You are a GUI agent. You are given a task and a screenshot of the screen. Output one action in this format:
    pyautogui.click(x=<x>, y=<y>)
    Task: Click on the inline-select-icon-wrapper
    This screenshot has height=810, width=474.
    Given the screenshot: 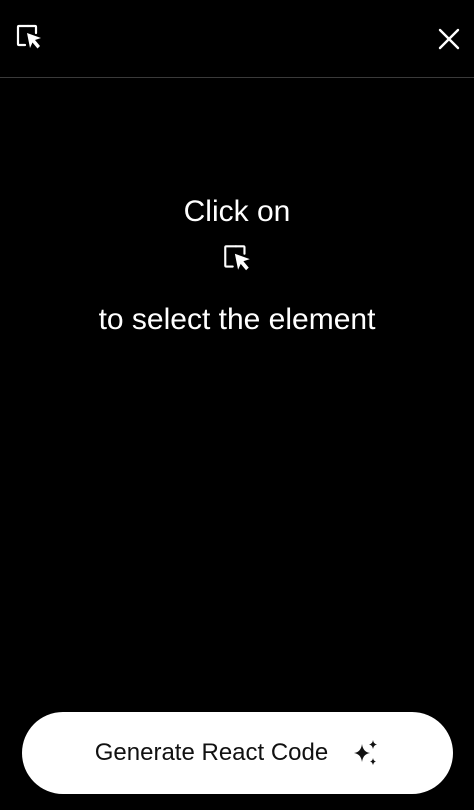 What is the action you would take?
    pyautogui.click(x=237, y=261)
    